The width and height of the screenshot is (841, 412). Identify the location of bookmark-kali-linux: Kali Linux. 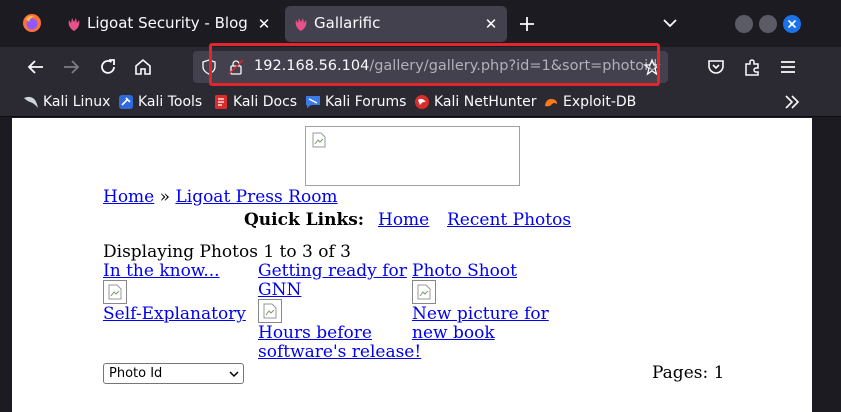
(66, 102).